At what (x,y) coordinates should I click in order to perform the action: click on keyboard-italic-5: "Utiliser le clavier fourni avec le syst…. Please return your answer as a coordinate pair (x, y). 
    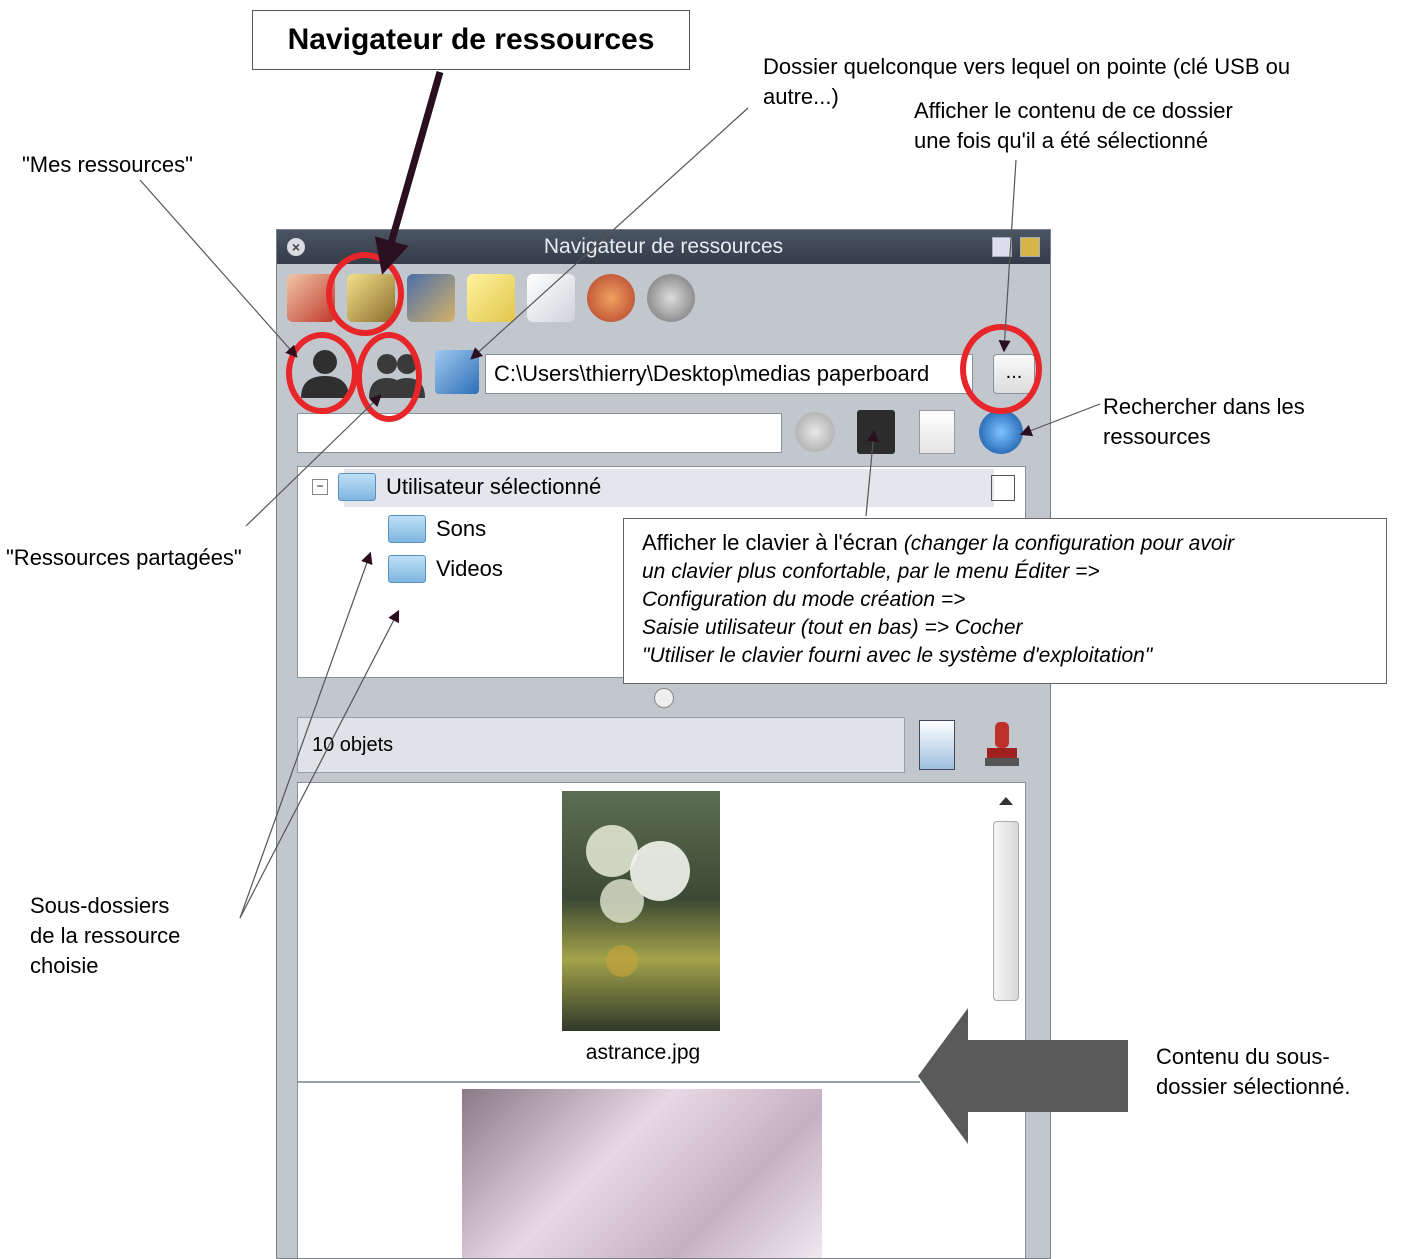
    Looking at the image, I should click on (897, 655).